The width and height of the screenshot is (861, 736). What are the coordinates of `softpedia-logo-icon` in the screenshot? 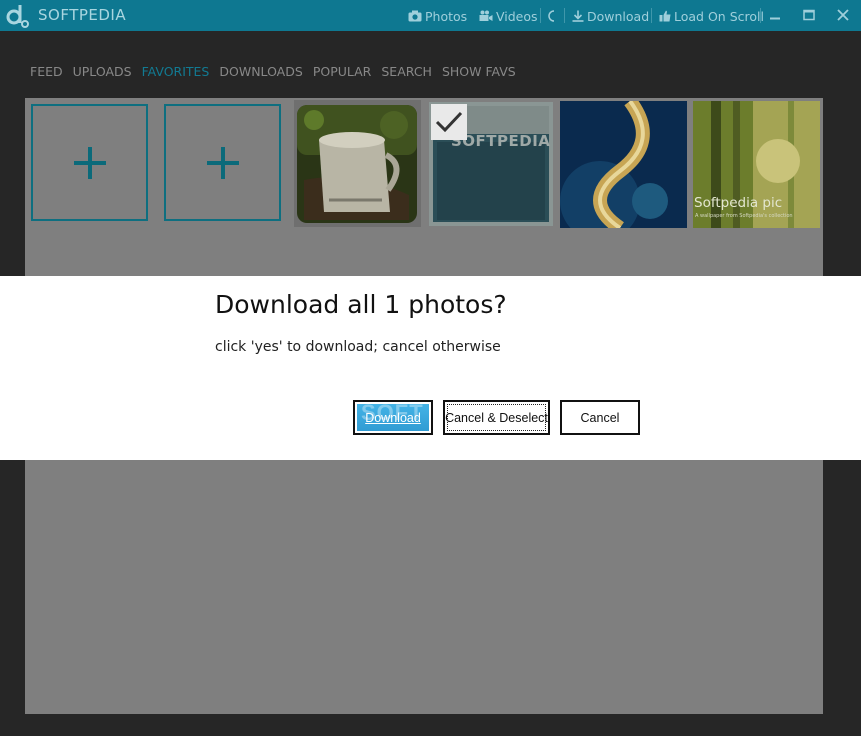 It's located at (17, 16).